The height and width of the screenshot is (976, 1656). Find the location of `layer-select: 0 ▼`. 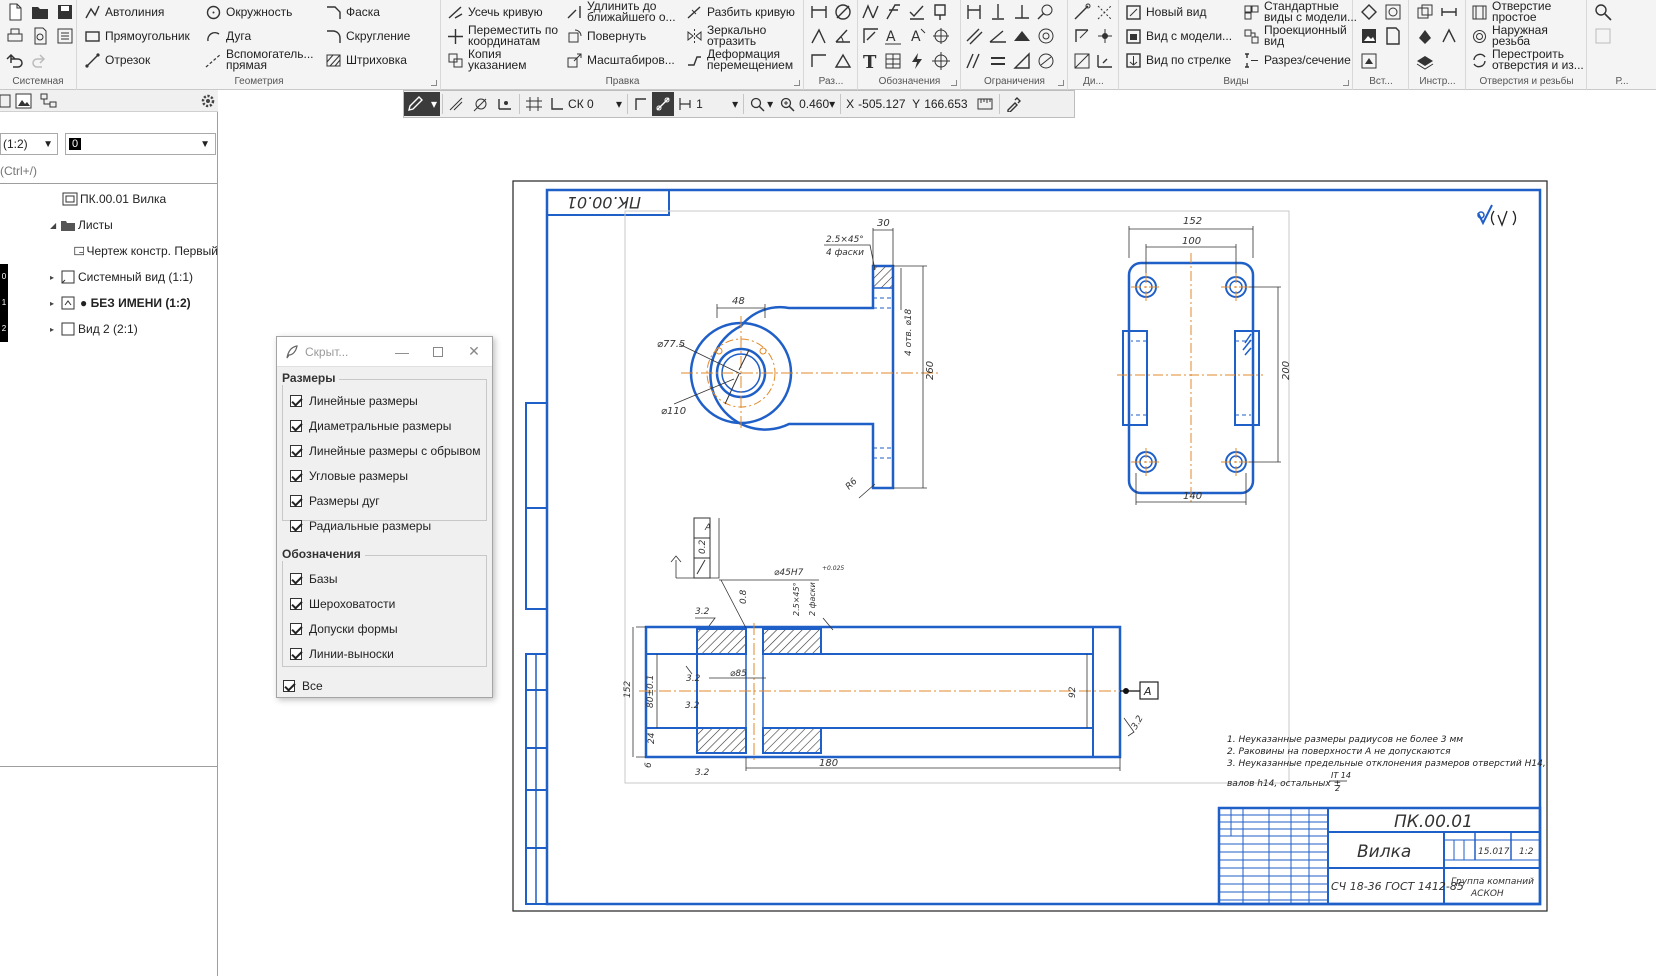

layer-select: 0 ▼ is located at coordinates (140, 144).